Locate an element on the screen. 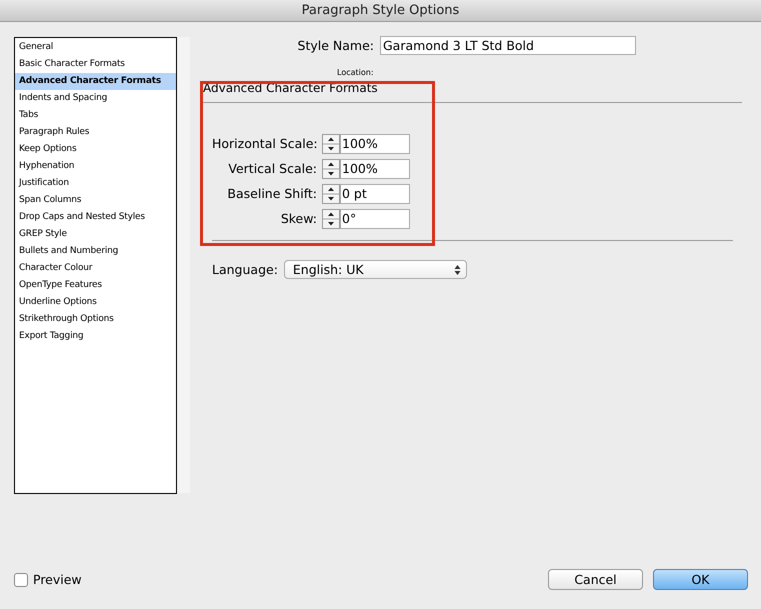 The height and width of the screenshot is (609, 761). field-label: Baseline Shift: is located at coordinates (271, 193).